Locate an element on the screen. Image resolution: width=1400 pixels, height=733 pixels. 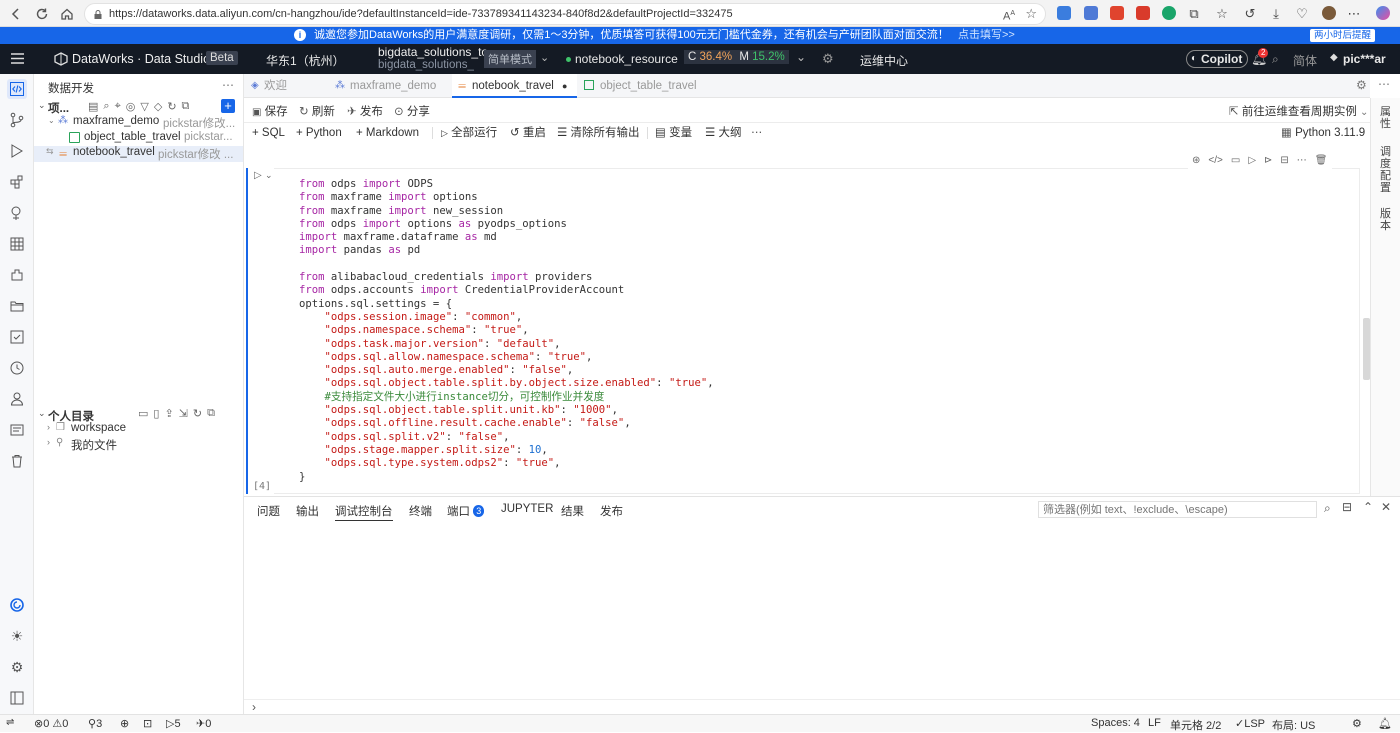
cell-more-icon: ⋯ is located at coordinates (1302, 163).